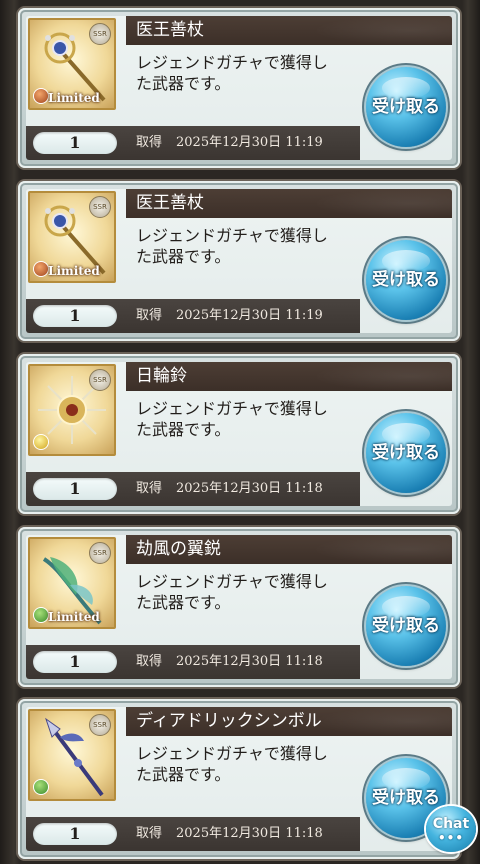 This screenshot has height=864, width=480. I want to click on element-light-icon, so click(41, 442).